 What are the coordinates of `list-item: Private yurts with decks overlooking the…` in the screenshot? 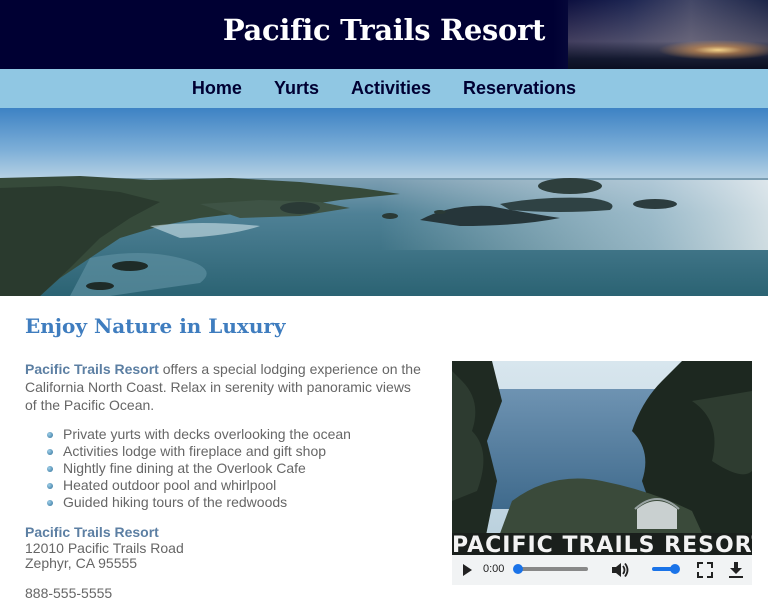 It's located at (199, 434).